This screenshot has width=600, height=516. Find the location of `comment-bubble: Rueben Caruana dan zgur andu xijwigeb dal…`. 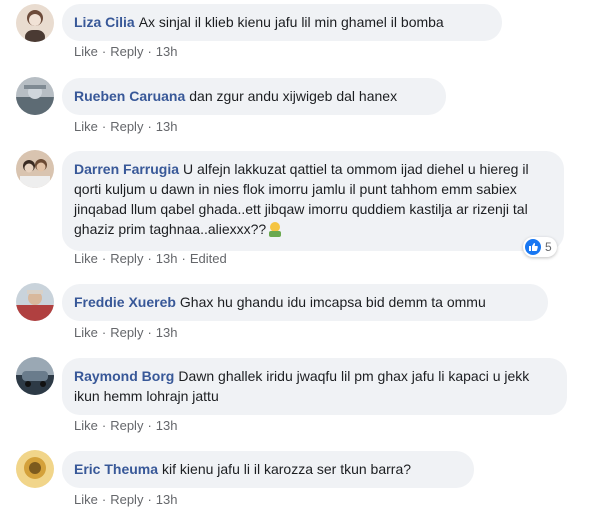

comment-bubble: Rueben Caruana dan zgur andu xijwigeb dal… is located at coordinates (254, 96).